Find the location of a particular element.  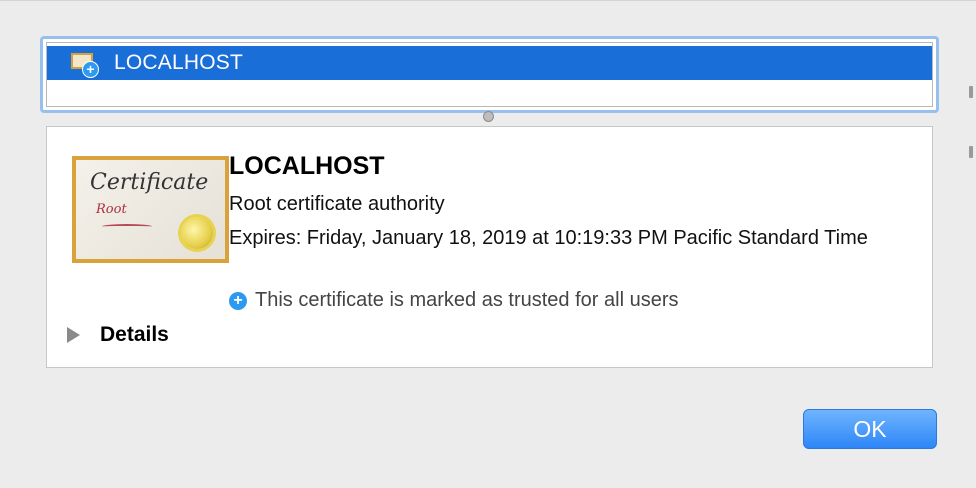

certificate-type: Root certificate authority is located at coordinates (337, 204).